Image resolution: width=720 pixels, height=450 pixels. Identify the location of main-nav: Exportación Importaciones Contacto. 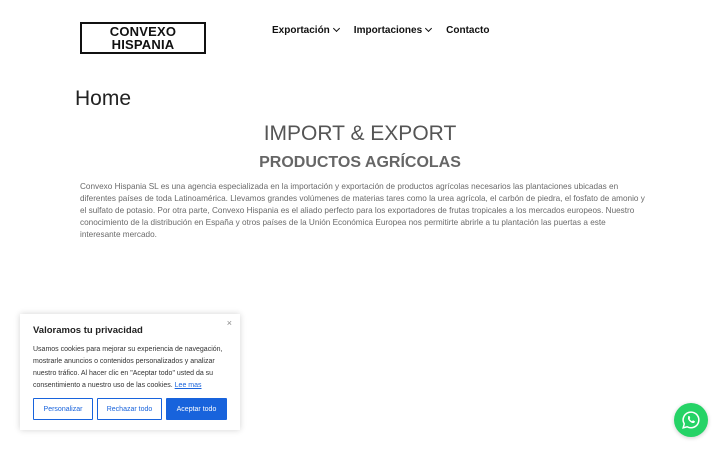
(381, 30).